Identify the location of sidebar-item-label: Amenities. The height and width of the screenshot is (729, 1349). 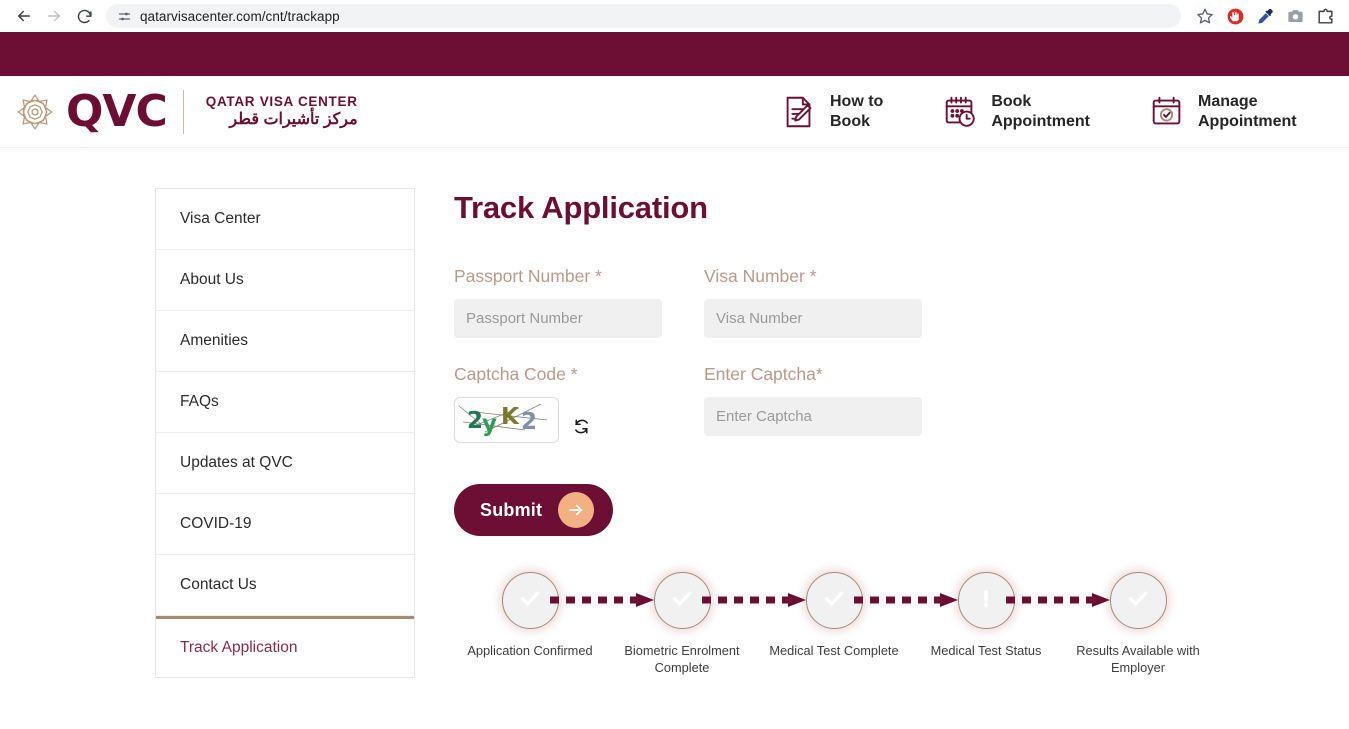
(214, 340).